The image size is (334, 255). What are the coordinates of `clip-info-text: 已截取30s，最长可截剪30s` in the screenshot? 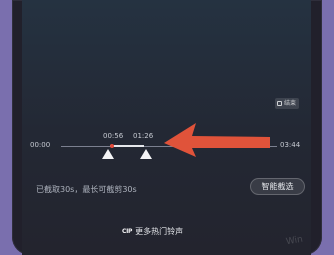 It's located at (86, 189).